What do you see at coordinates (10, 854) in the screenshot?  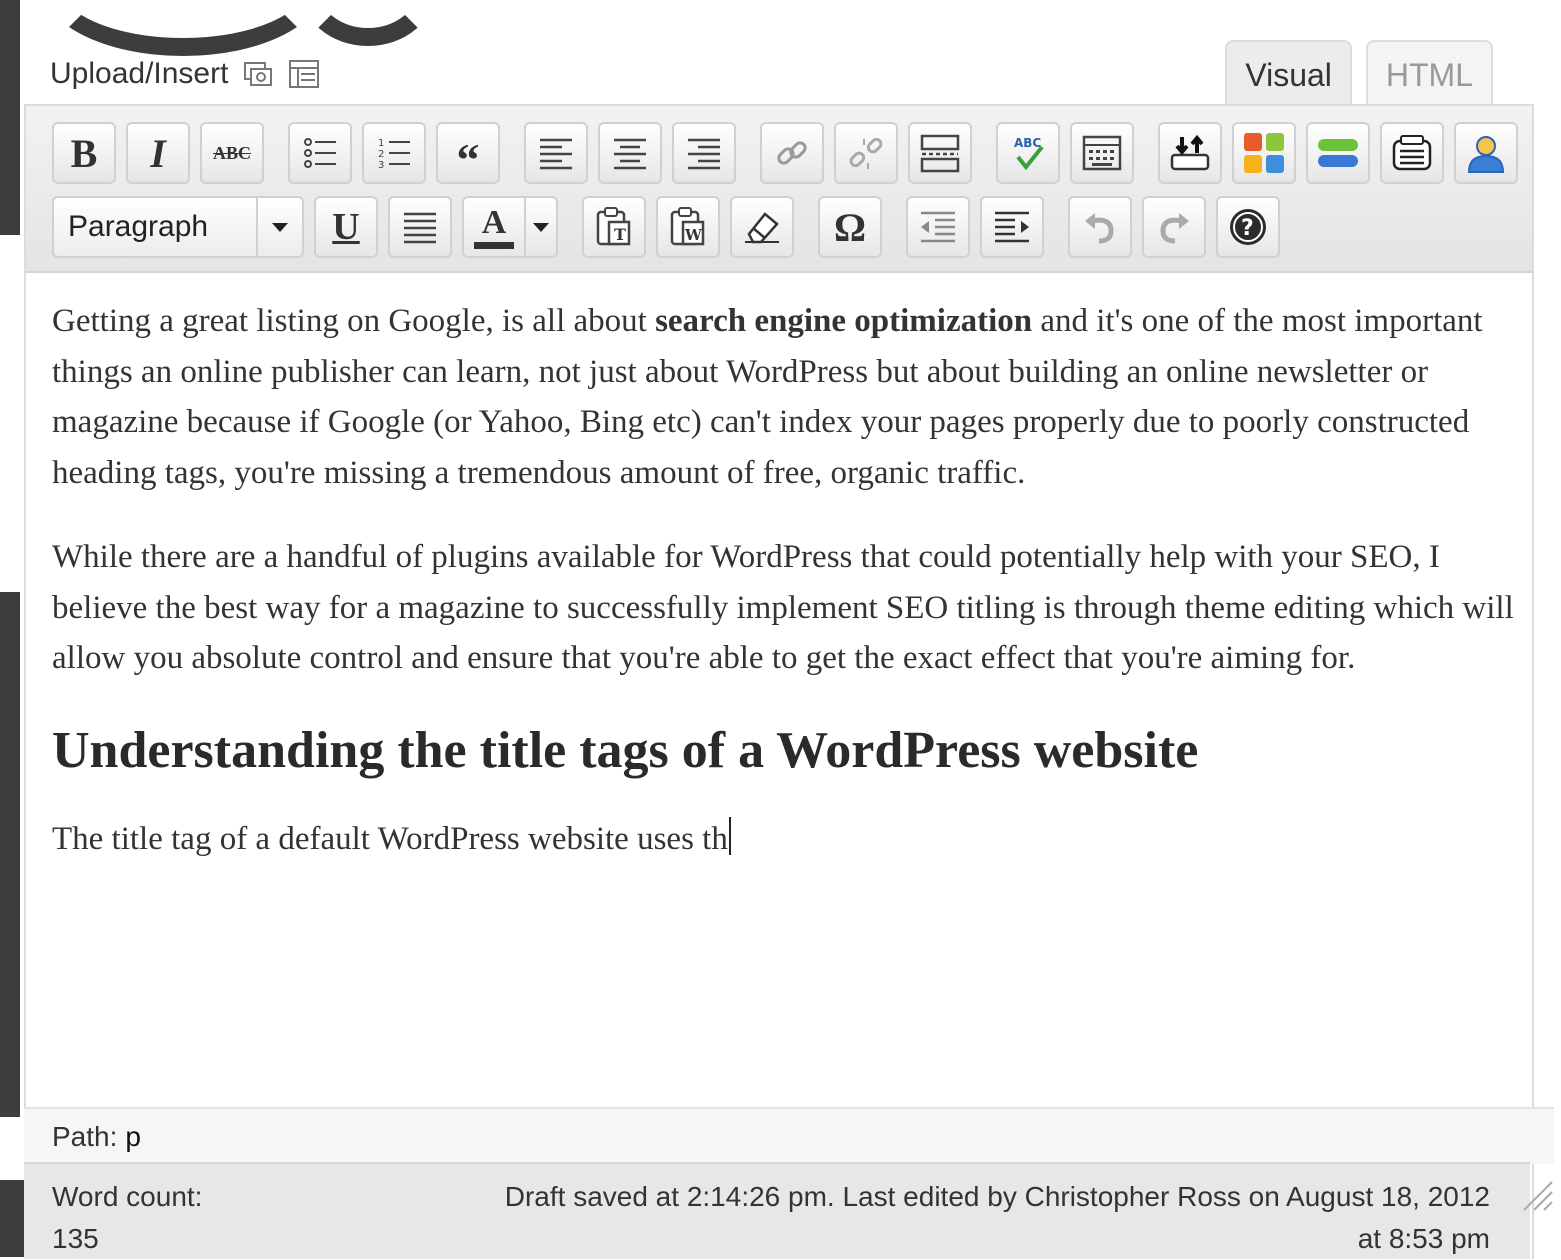 I see `background-shape` at bounding box center [10, 854].